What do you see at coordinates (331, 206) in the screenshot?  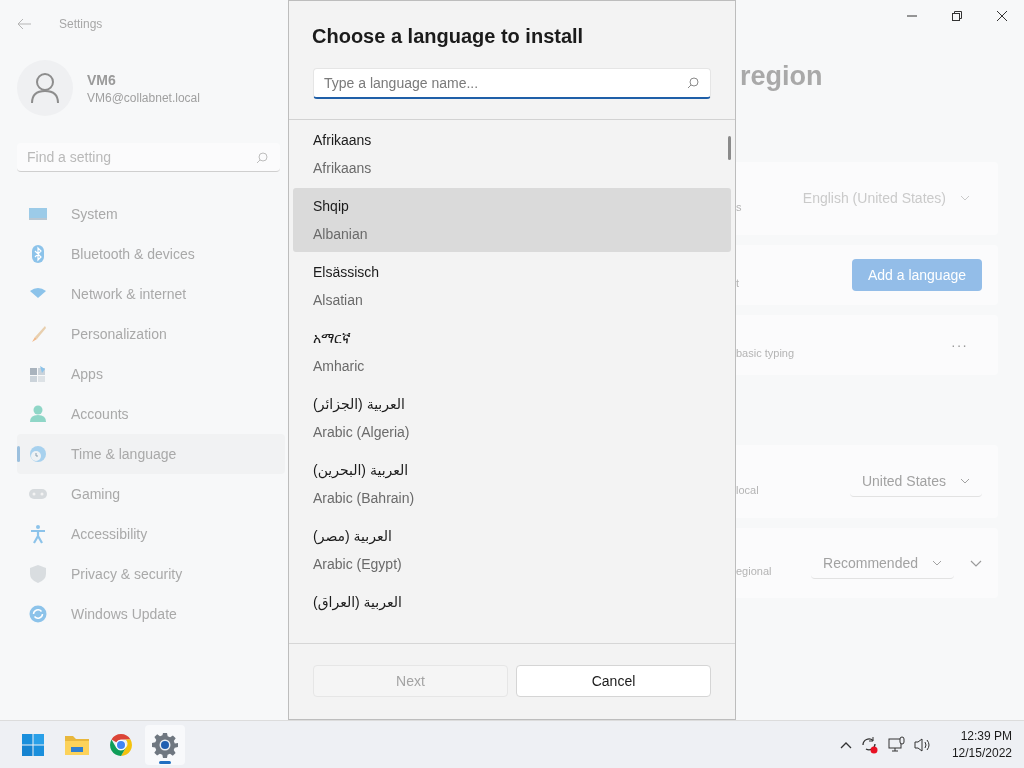 I see `language-native-name: Shqip` at bounding box center [331, 206].